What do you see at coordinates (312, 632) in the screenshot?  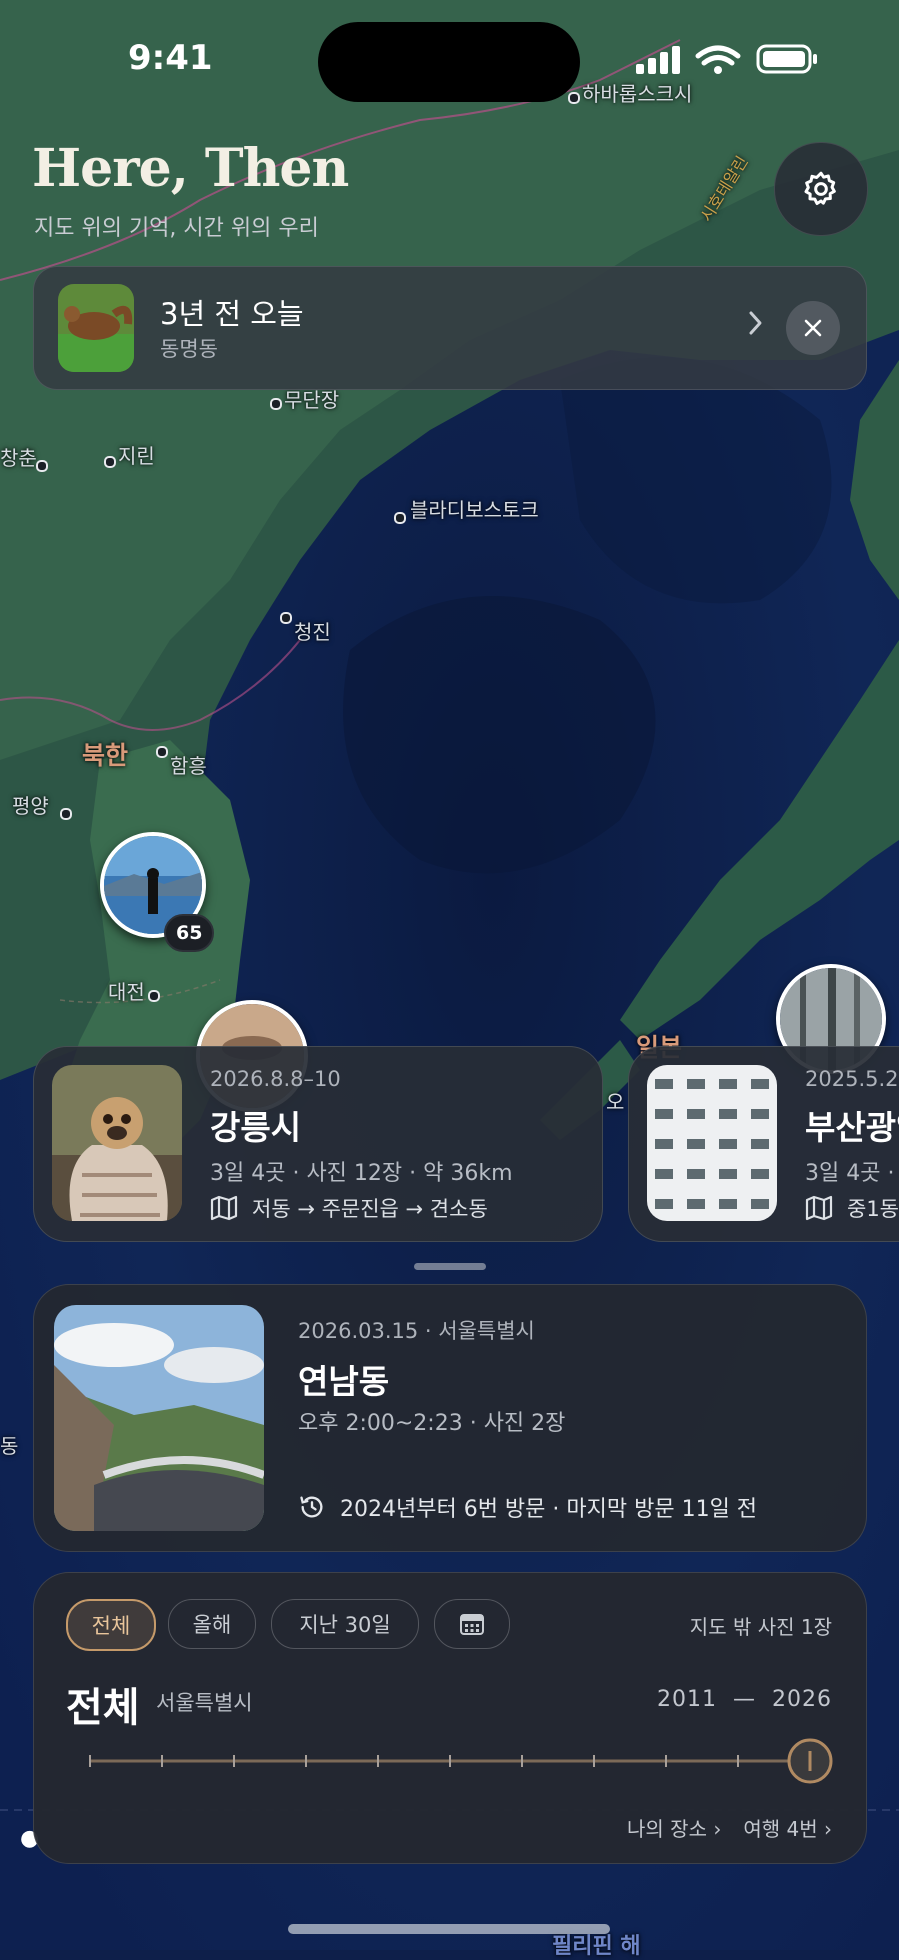 I see `map-label-chongjin: 청진` at bounding box center [312, 632].